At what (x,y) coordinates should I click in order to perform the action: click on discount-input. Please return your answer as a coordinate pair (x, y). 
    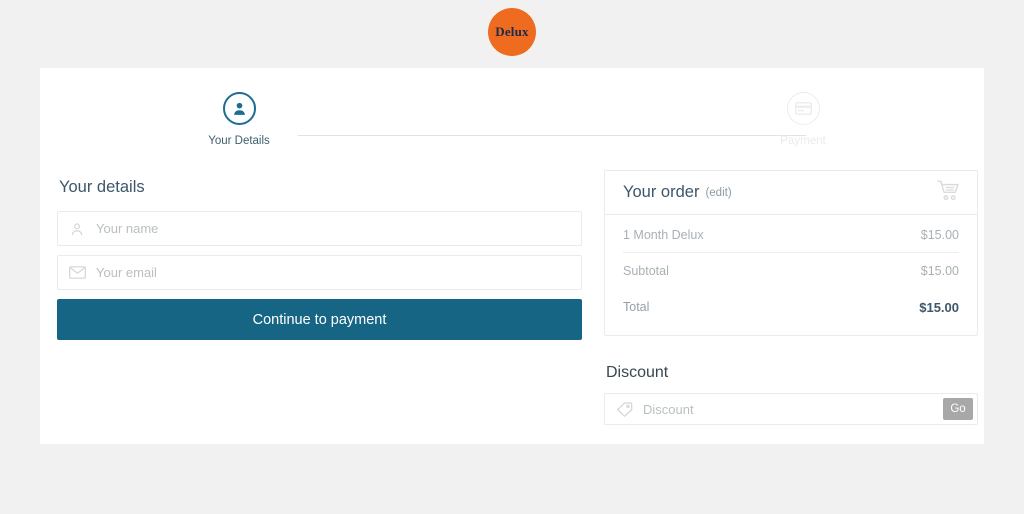
    Looking at the image, I should click on (793, 409).